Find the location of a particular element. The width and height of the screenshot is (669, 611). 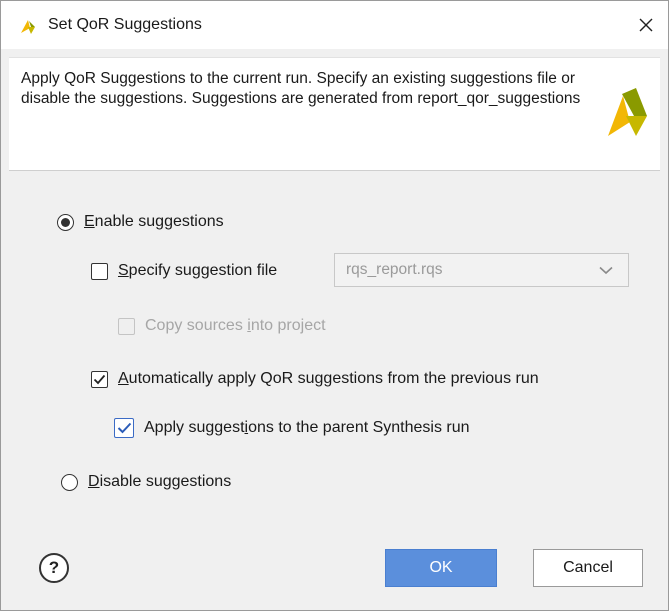

enable-suggestions-label: Enable suggestions is located at coordinates (154, 221).